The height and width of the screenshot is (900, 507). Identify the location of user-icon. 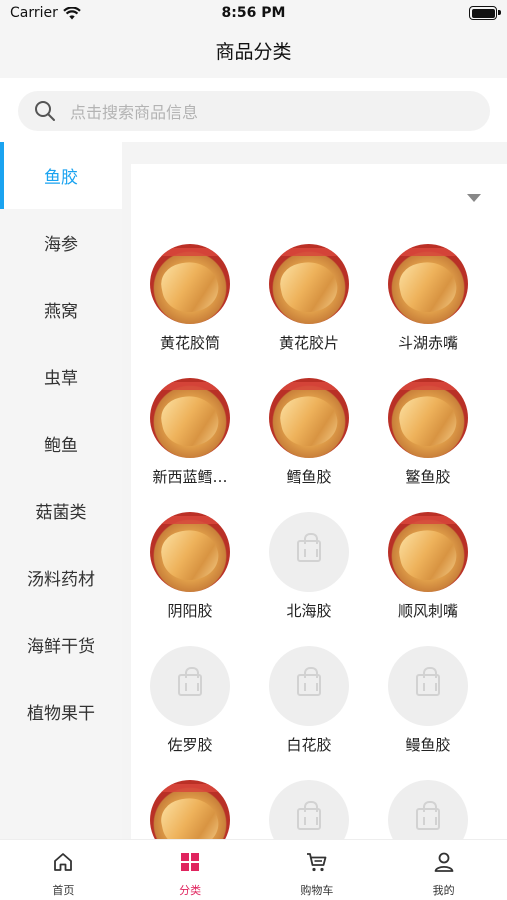
(444, 864).